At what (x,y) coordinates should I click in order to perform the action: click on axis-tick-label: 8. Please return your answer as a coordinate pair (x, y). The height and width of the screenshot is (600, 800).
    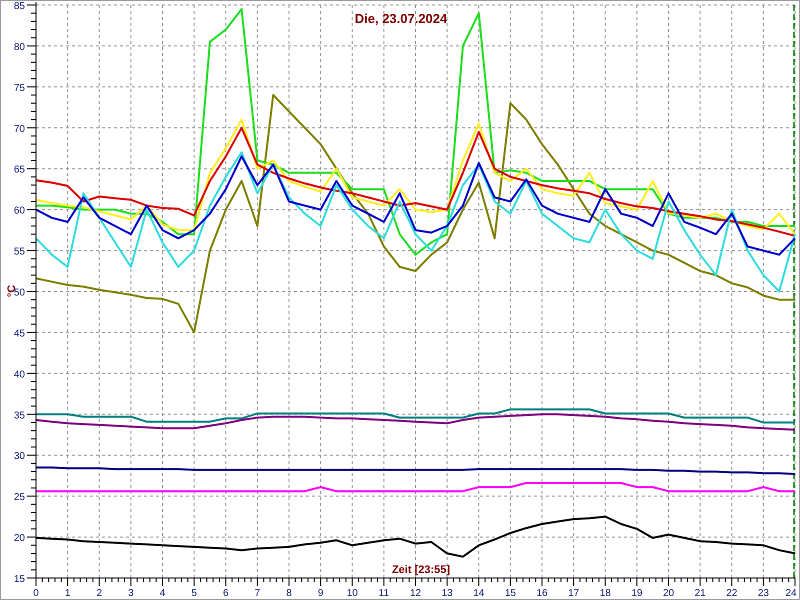
    Looking at the image, I should click on (289, 593).